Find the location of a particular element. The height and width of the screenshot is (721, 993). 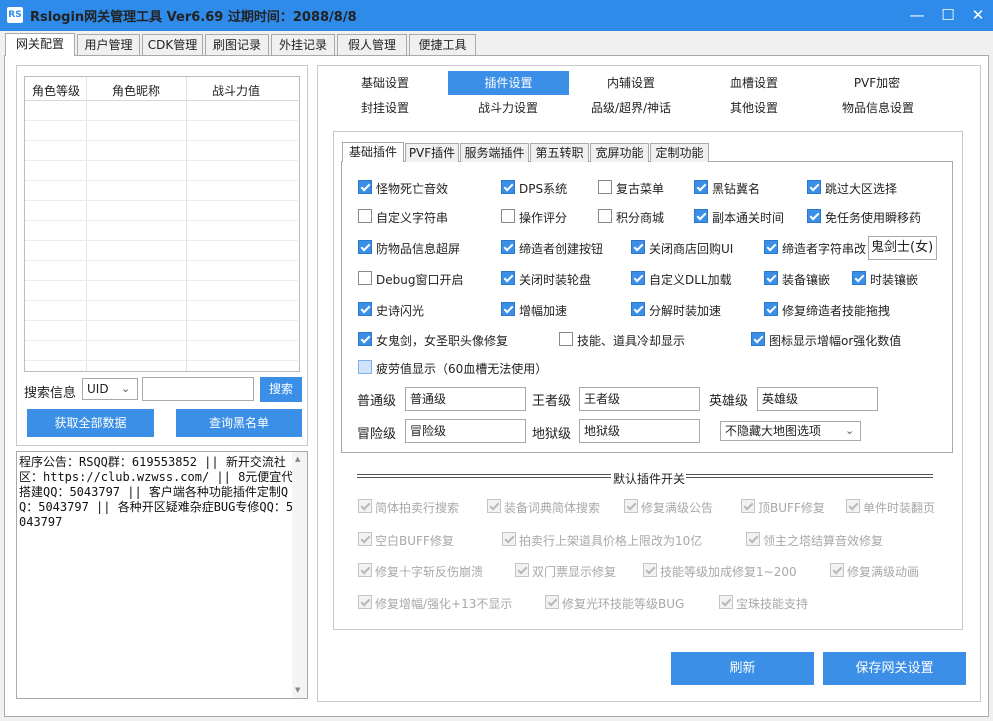

tab-cheat-log: 外挂记录 is located at coordinates (303, 44).